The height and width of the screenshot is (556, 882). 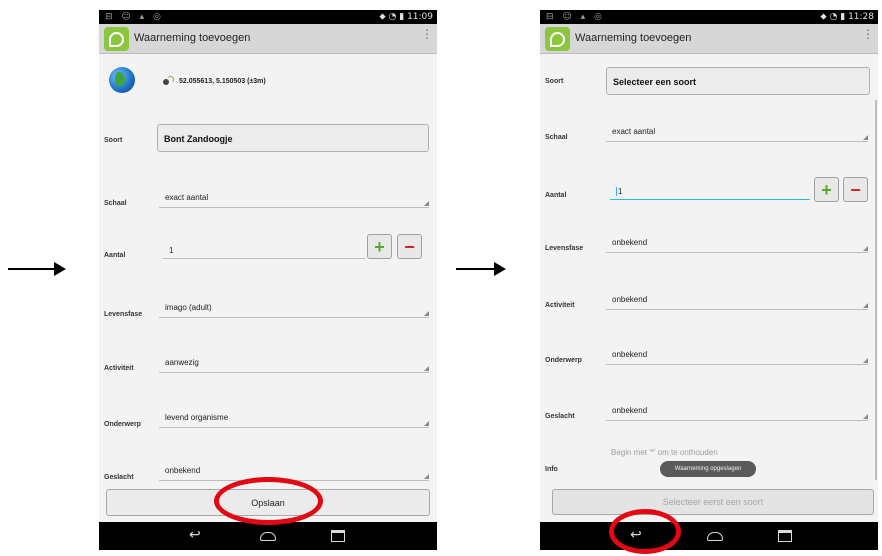 I want to click on field-label-info: Info, so click(x=551, y=469).